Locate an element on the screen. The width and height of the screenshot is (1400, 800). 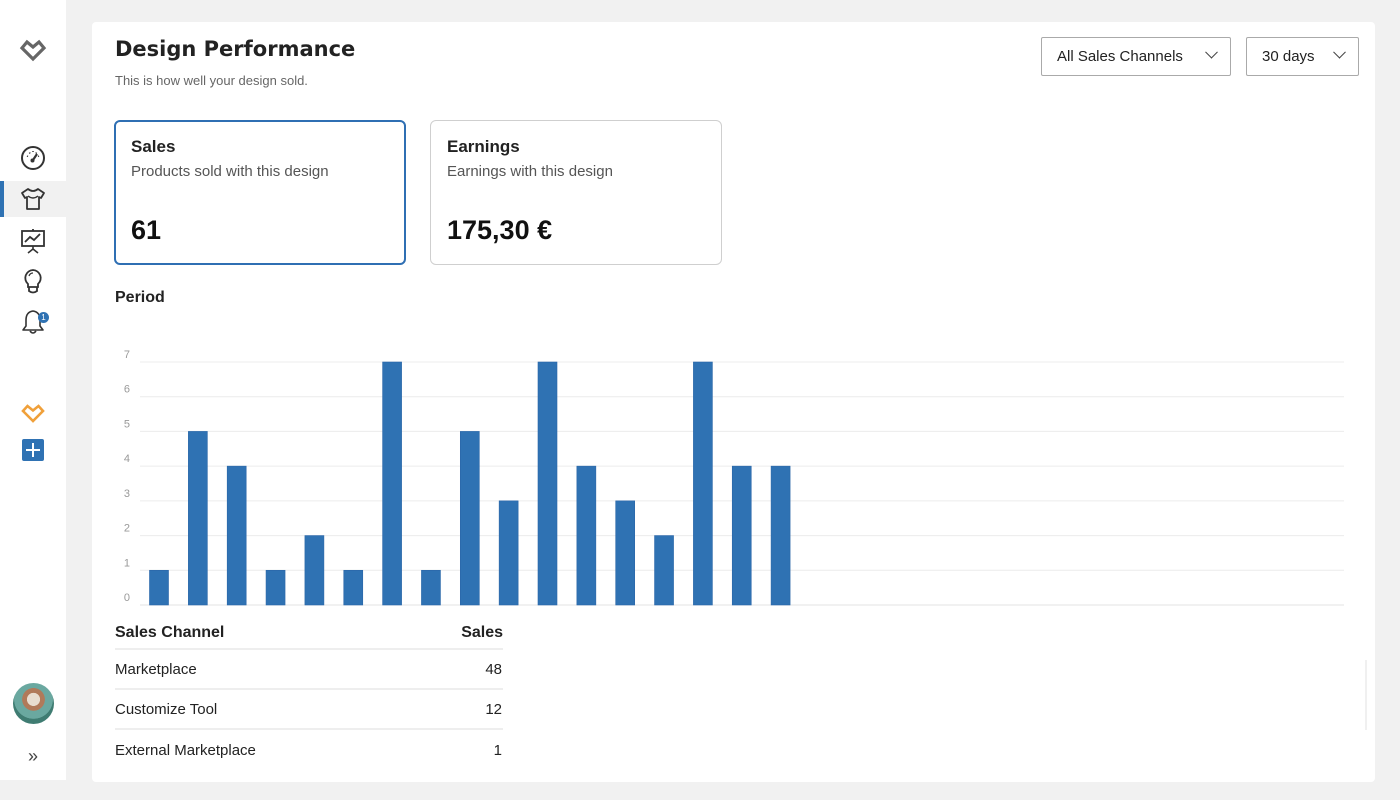
y-tick-label: 6 is located at coordinates (127, 390).